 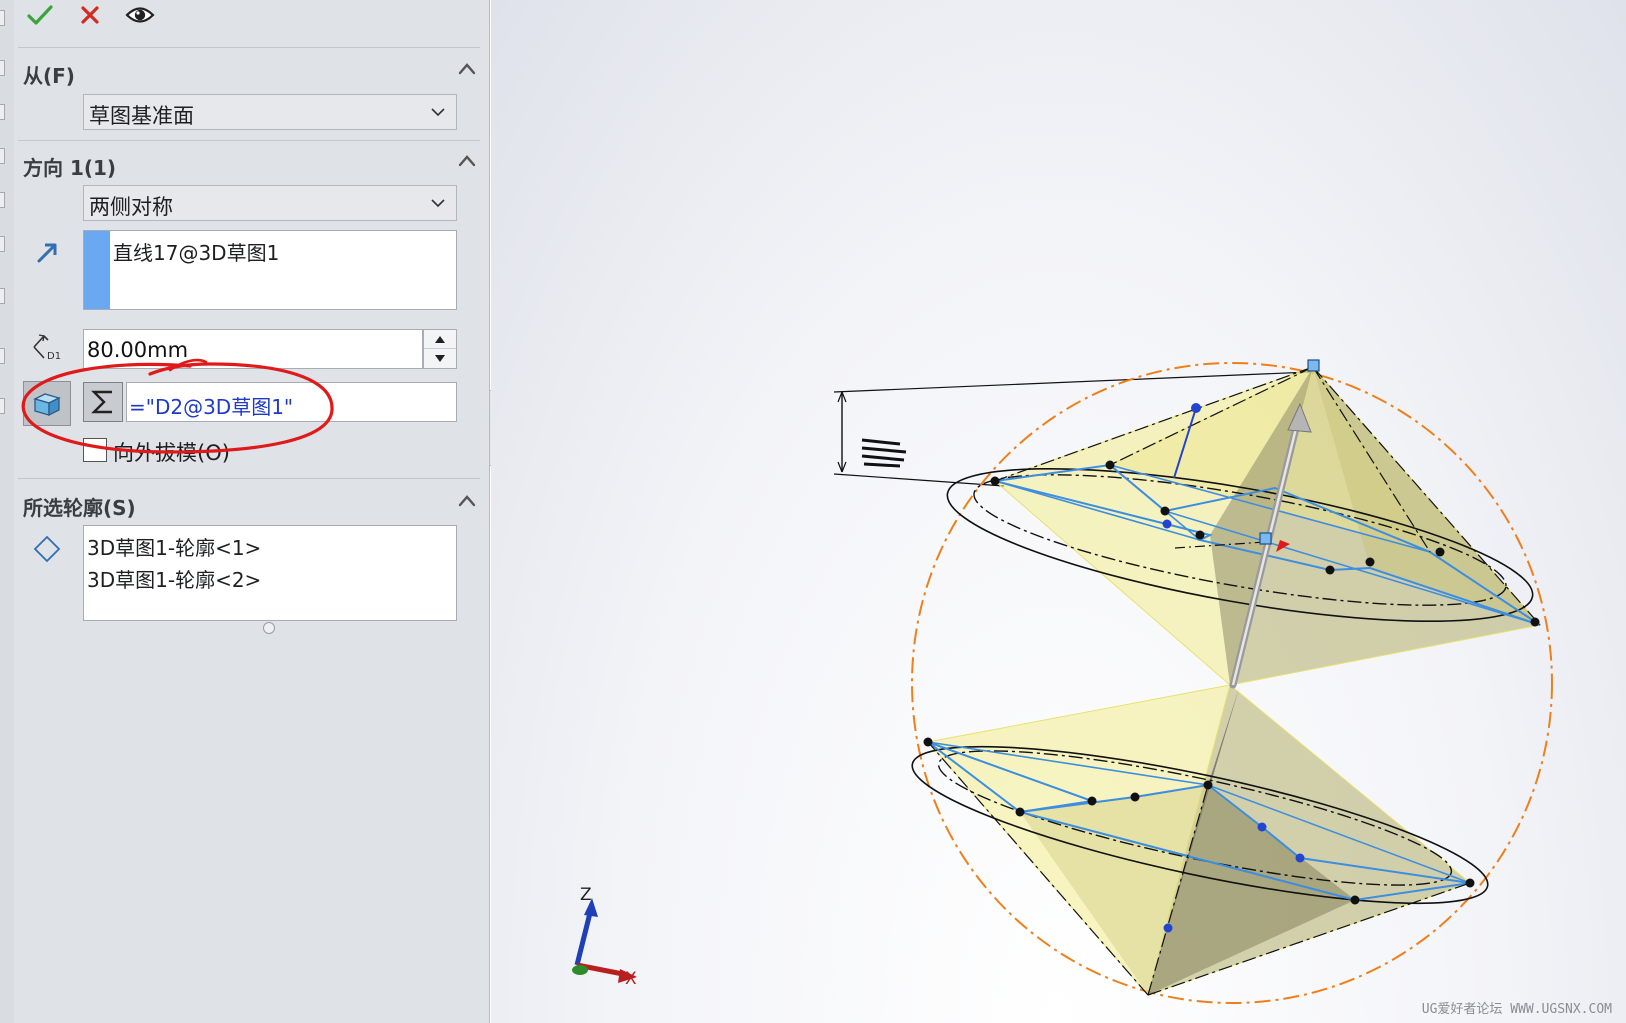 What do you see at coordinates (1516, 1009) in the screenshot?
I see `watermark-text: UG爱好者论坛 WWW.UGSNX.COM` at bounding box center [1516, 1009].